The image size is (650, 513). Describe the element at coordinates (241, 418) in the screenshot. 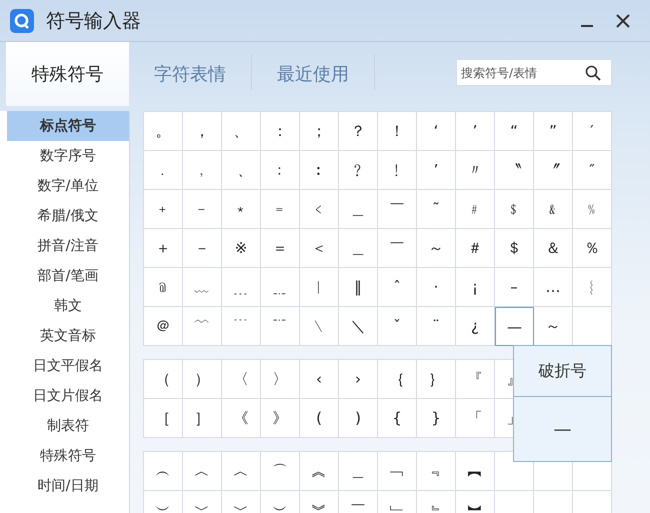

I see `symbol-cell: 《` at that location.